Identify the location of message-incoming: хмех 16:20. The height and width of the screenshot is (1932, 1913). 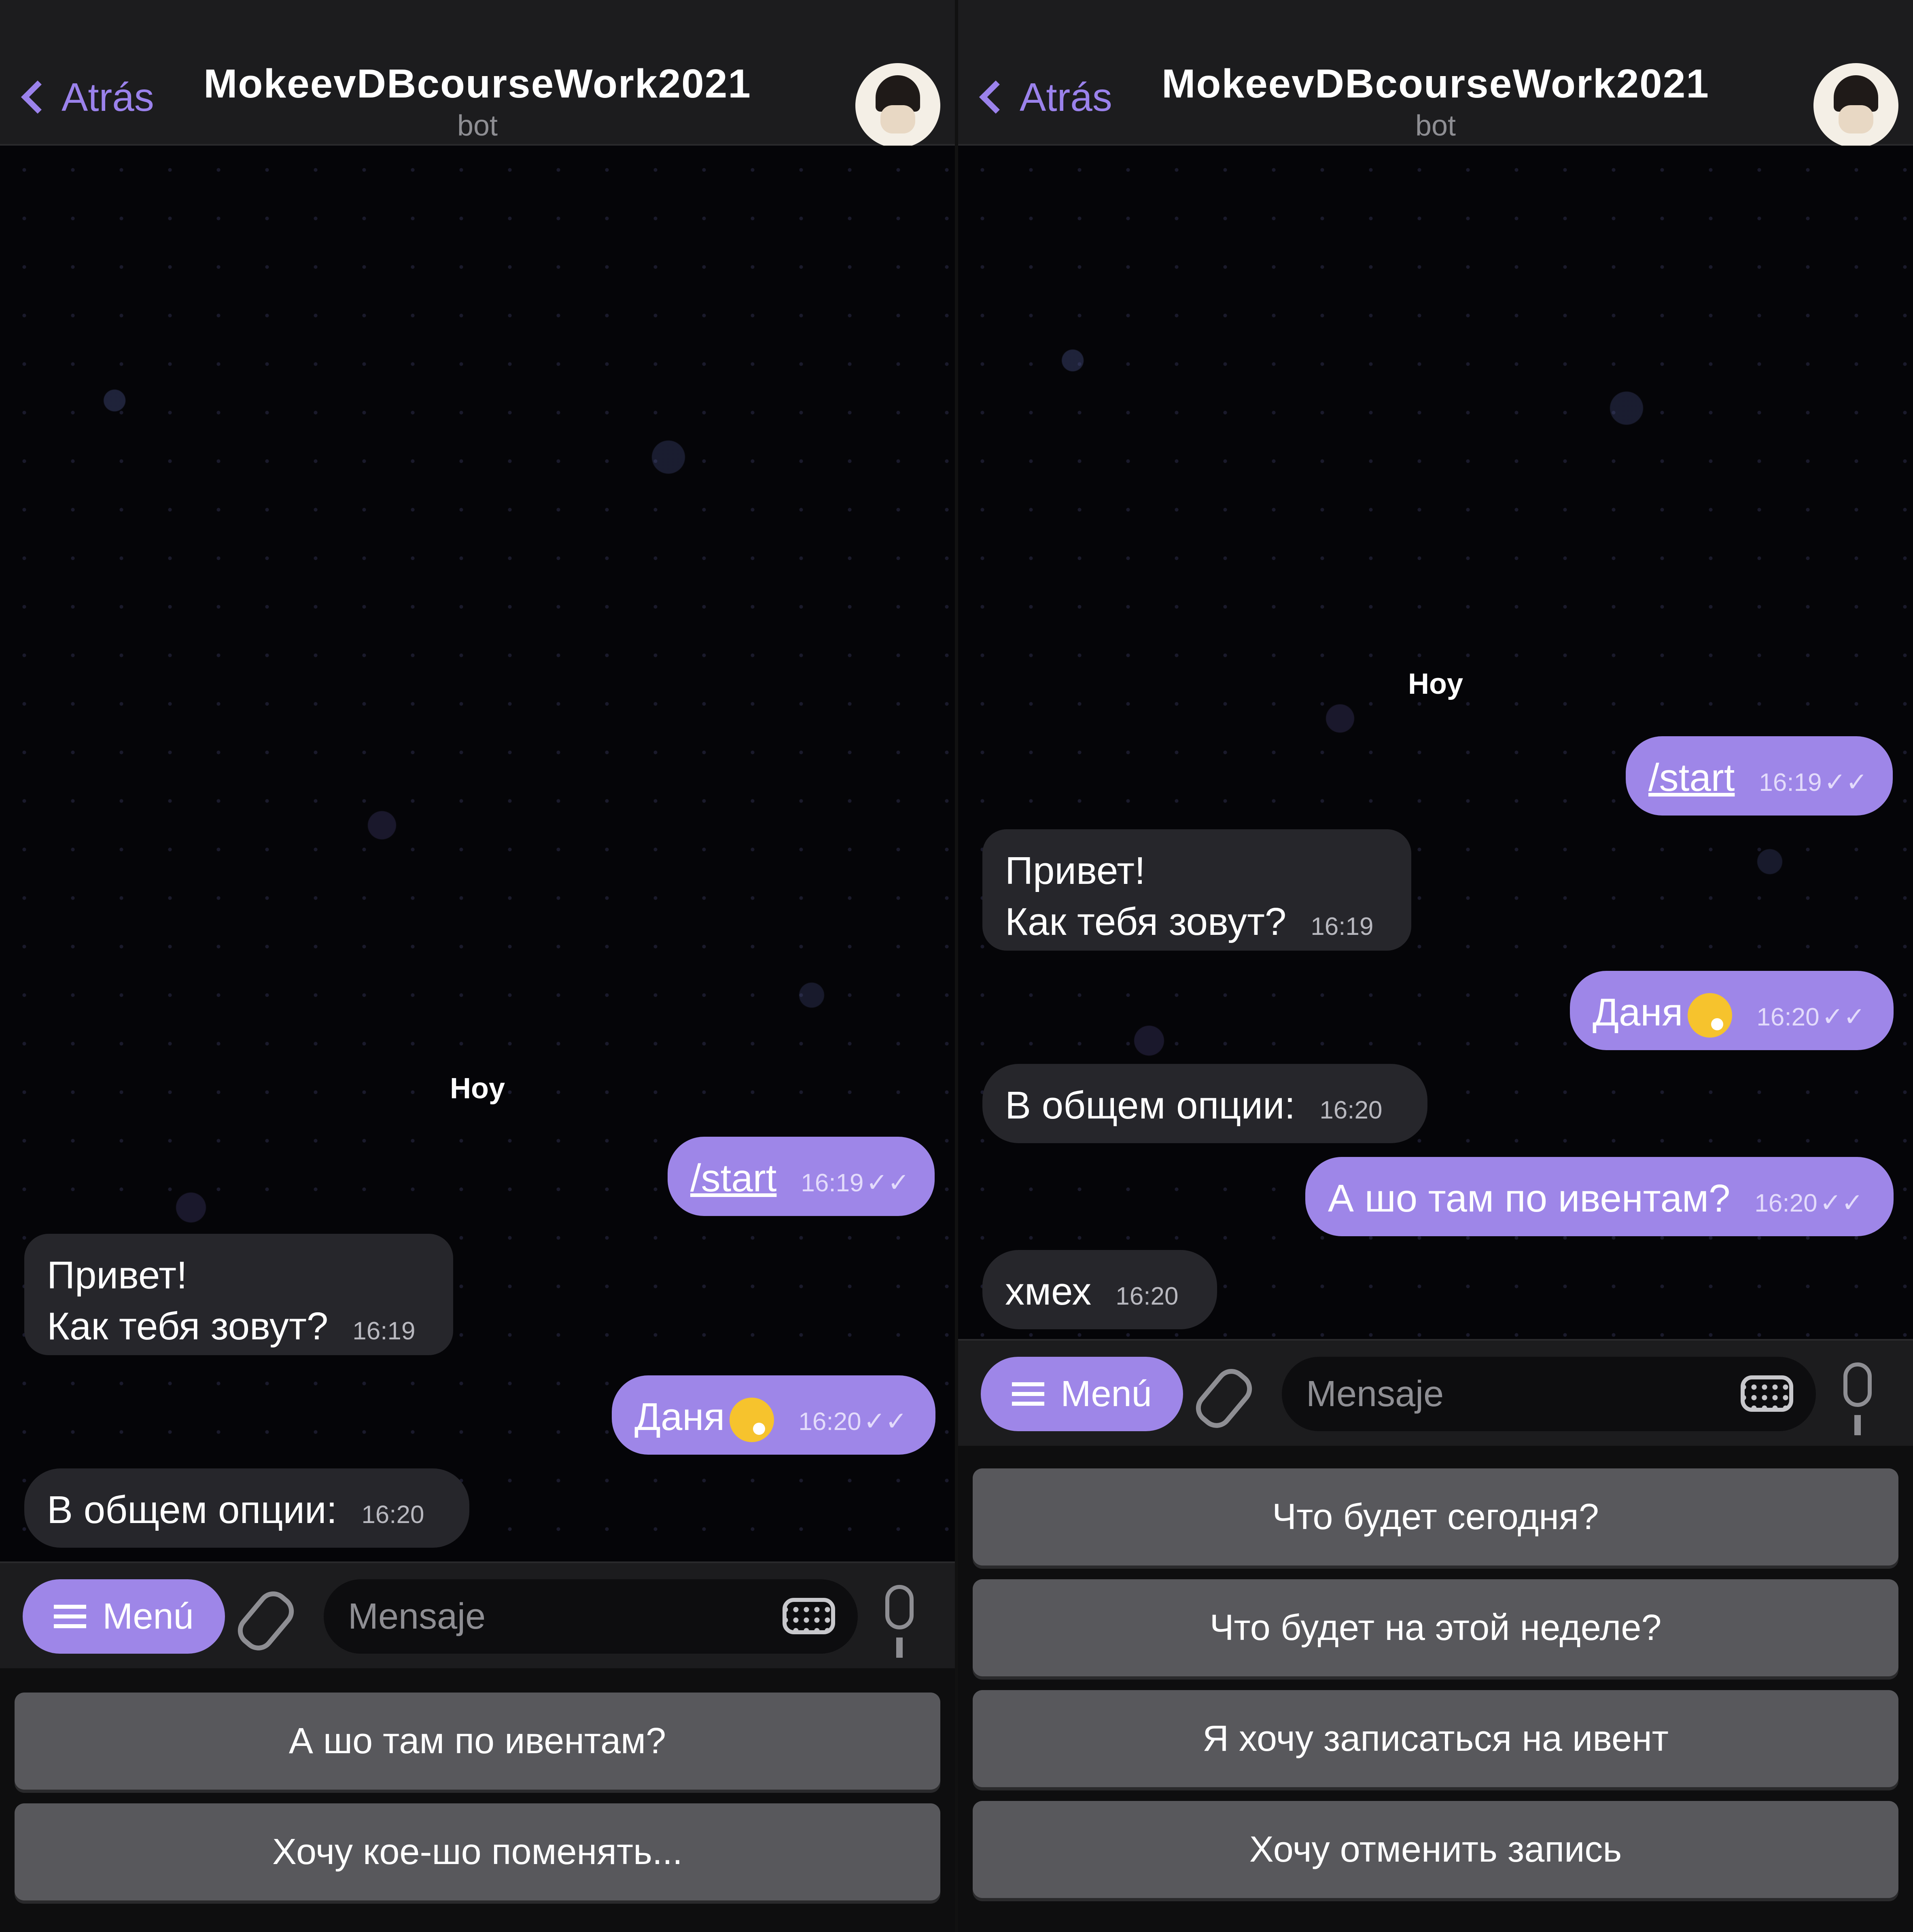
(1099, 1289).